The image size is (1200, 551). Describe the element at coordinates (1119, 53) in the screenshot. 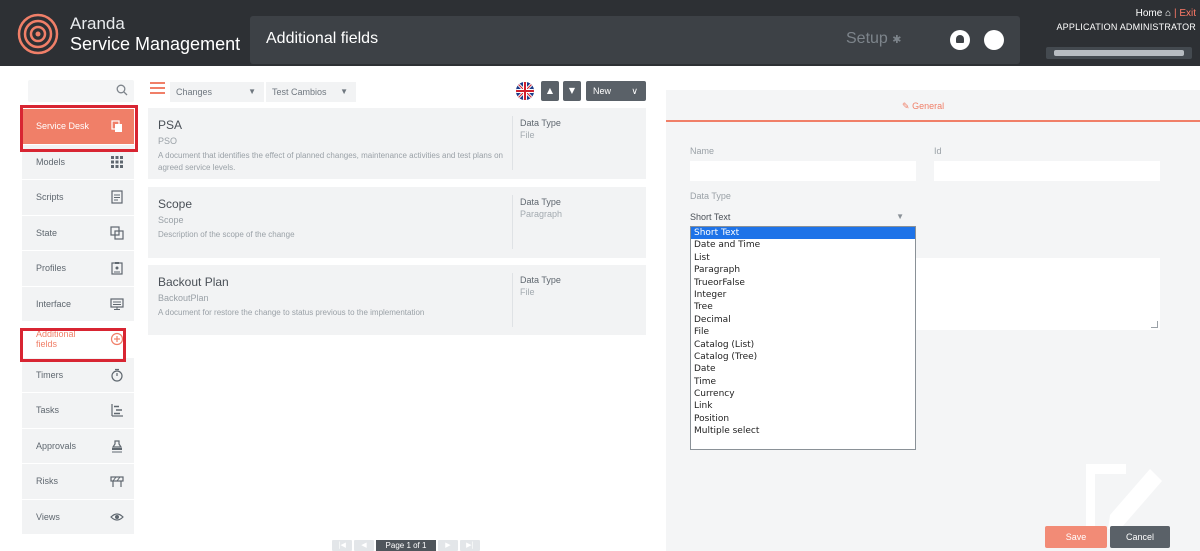

I see `user-project-selector` at that location.